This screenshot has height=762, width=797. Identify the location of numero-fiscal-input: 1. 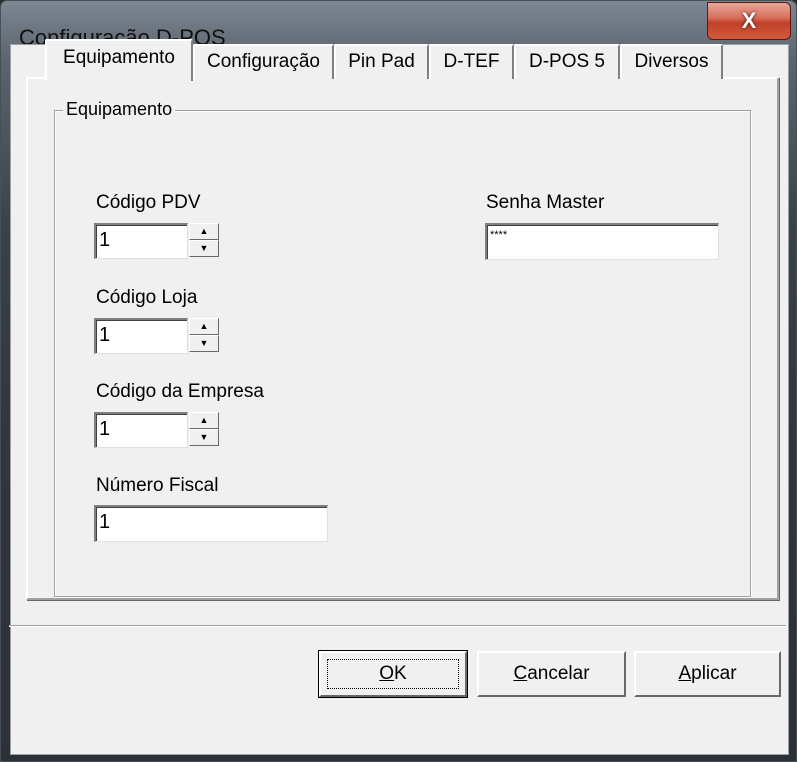
(211, 523).